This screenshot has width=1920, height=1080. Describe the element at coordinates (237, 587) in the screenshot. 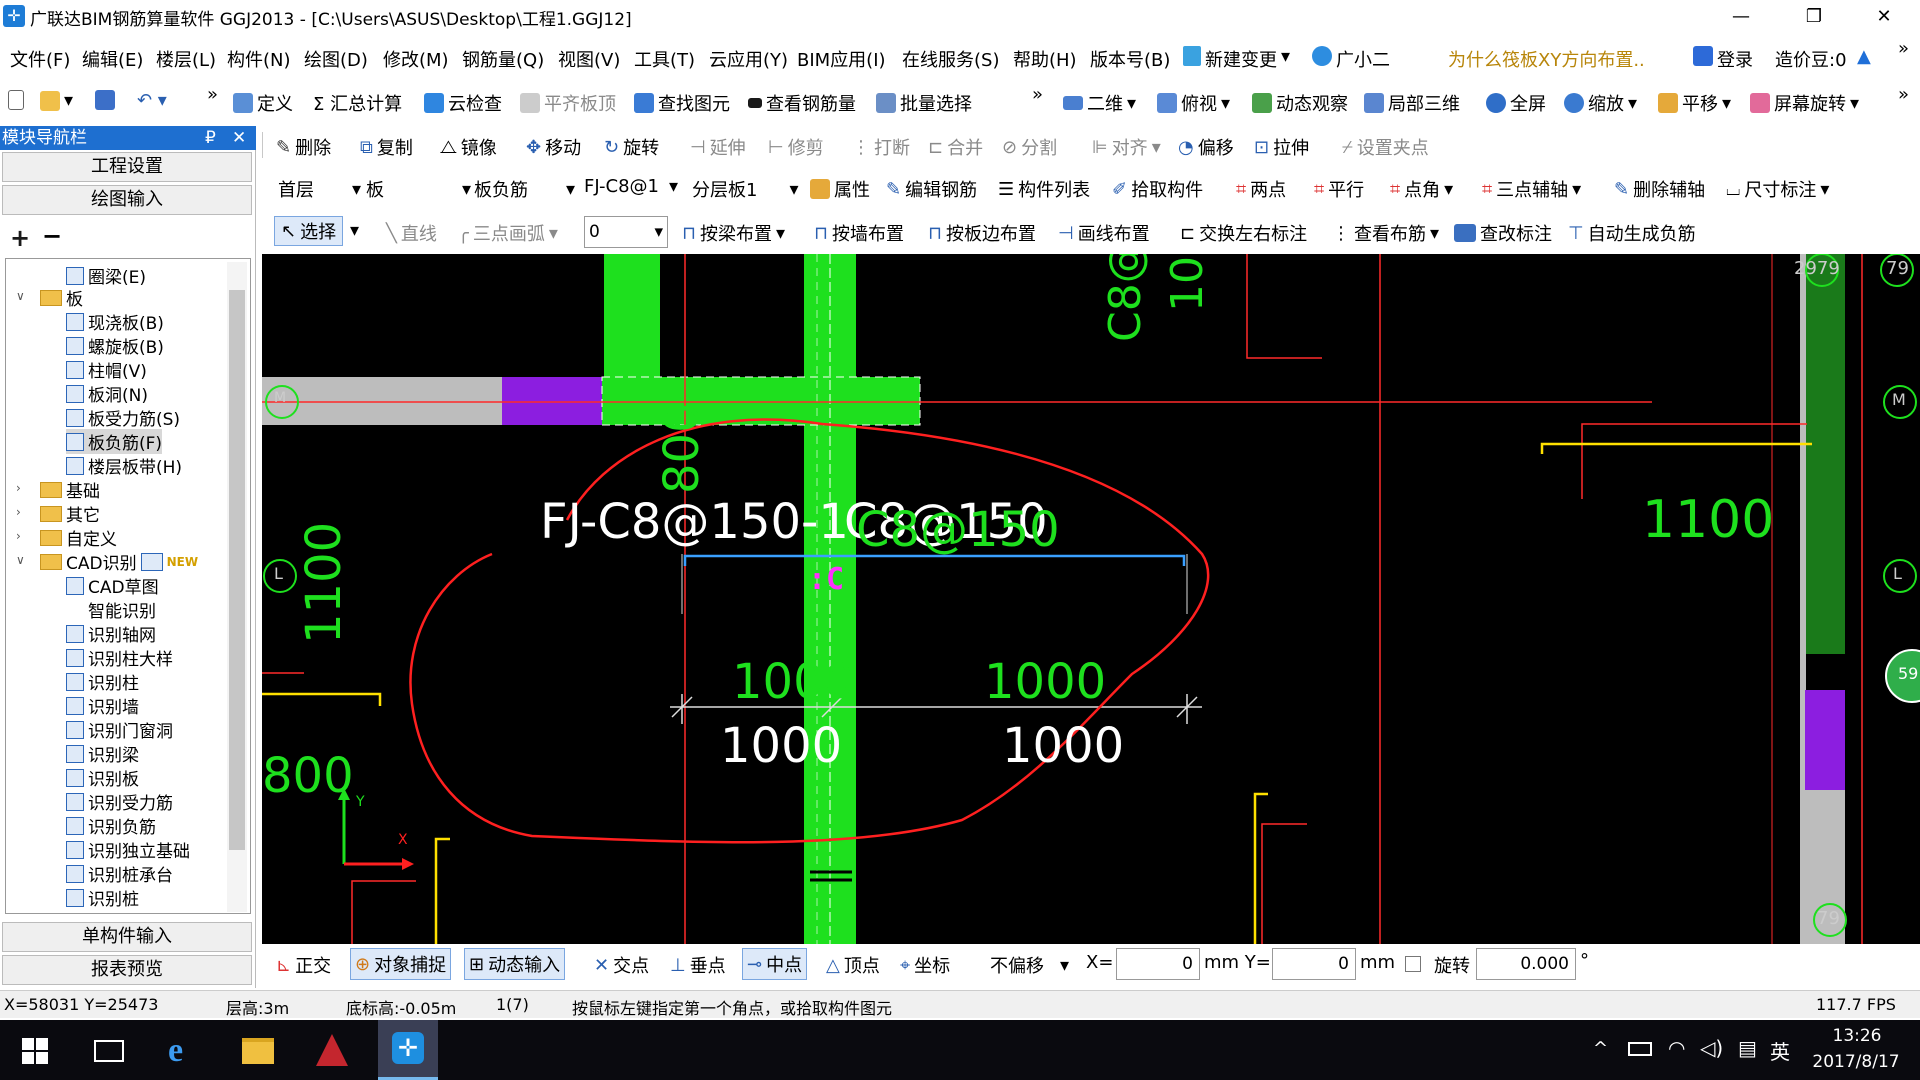

I see `tree-scrollbar` at that location.